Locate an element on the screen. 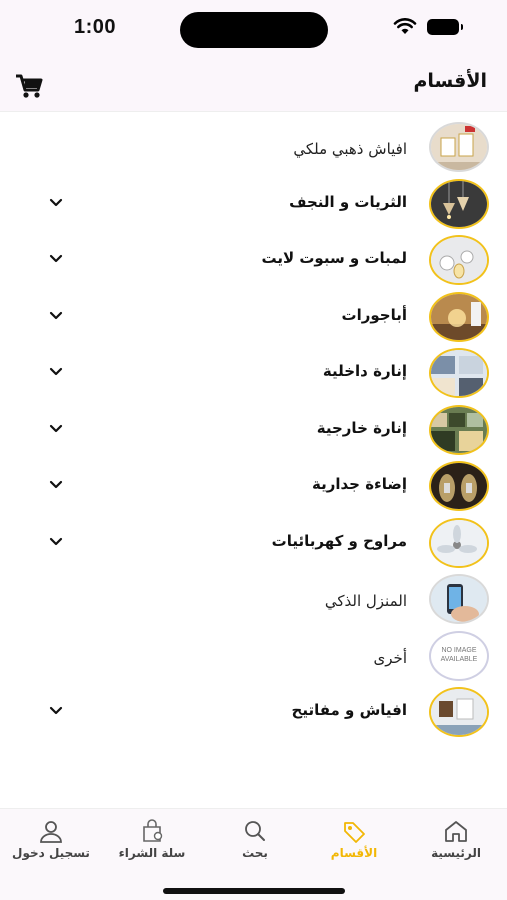 The height and width of the screenshot is (900, 507). no-image-text: NO IMAGE is located at coordinates (459, 650).